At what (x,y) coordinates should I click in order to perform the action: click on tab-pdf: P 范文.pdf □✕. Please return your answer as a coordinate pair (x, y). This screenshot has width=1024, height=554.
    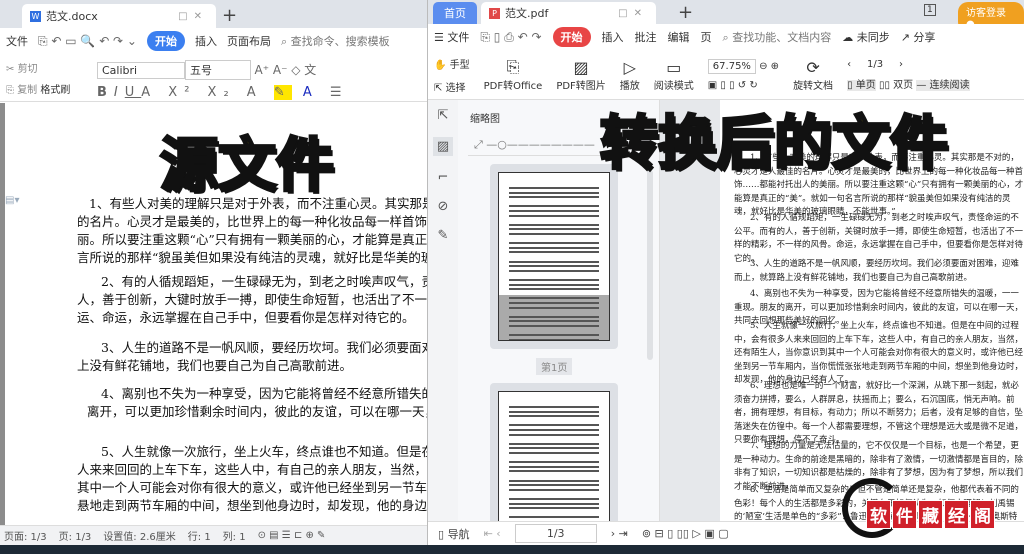
    Looking at the image, I should click on (568, 13).